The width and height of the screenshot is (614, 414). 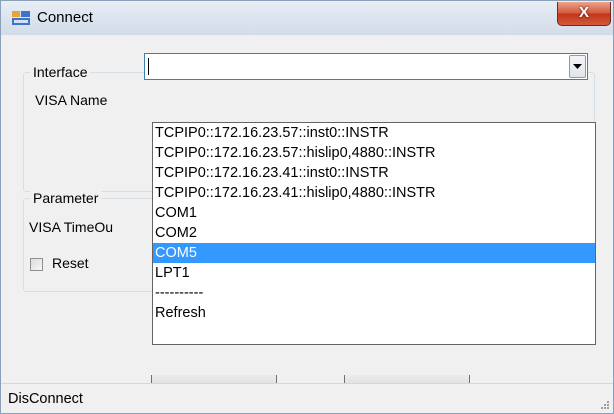 I want to click on close-button: X, so click(x=584, y=14).